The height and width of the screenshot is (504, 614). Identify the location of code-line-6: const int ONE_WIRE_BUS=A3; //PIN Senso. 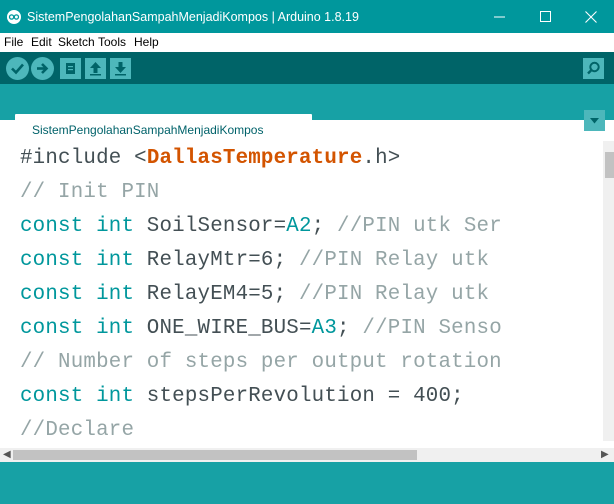
(261, 328).